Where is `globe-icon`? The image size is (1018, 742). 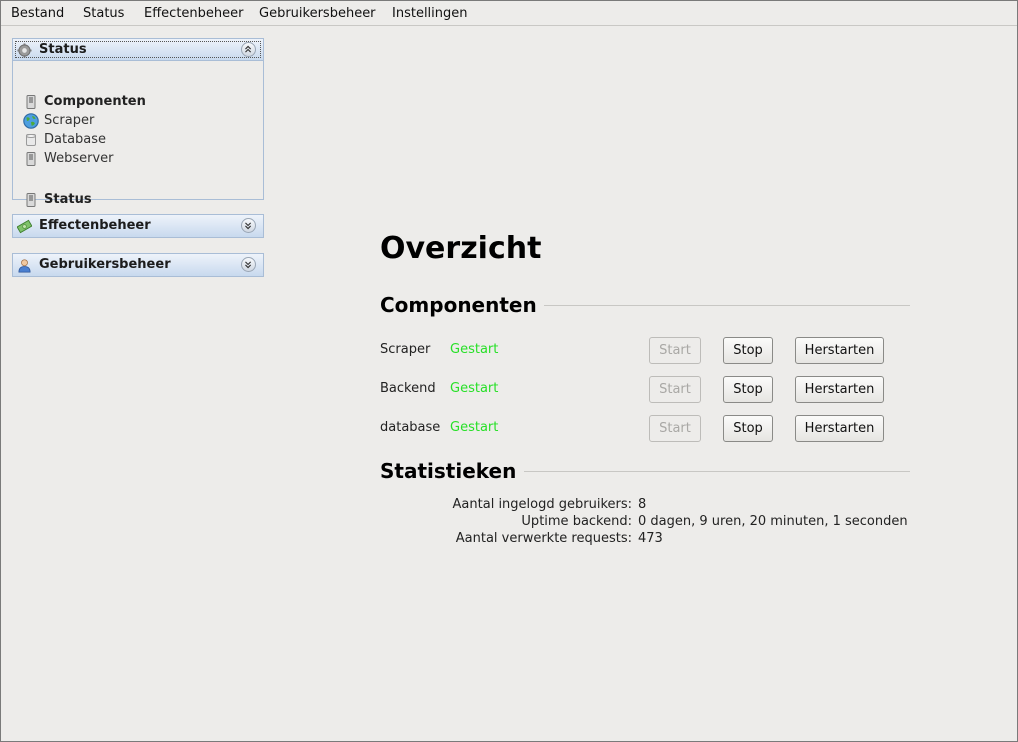
globe-icon is located at coordinates (31, 121).